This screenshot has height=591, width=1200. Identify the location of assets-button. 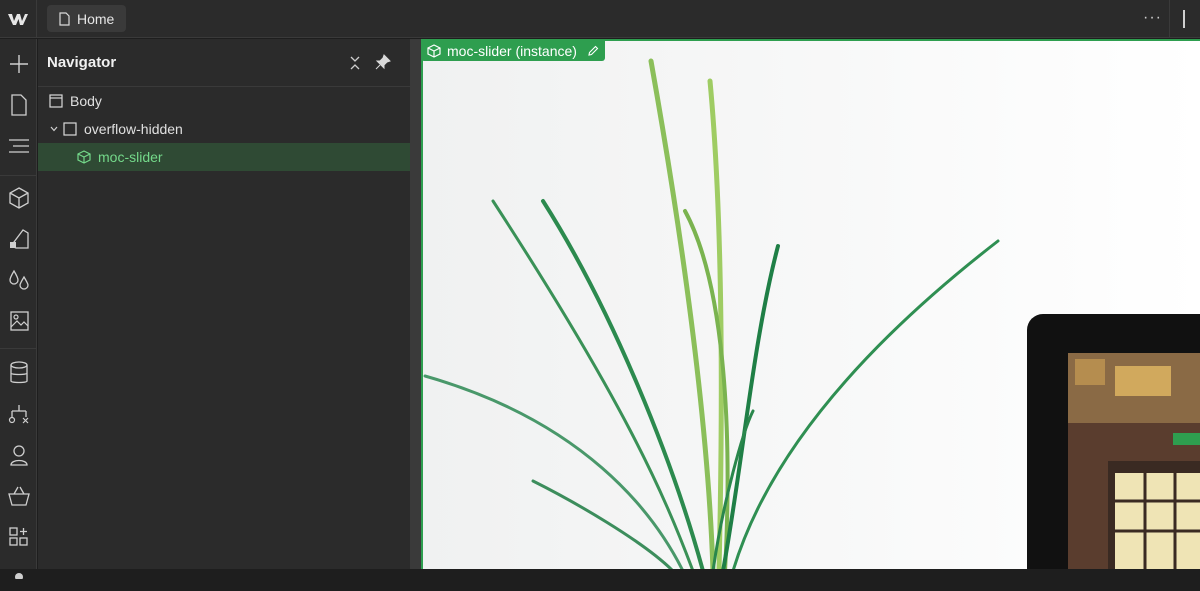
(18, 321).